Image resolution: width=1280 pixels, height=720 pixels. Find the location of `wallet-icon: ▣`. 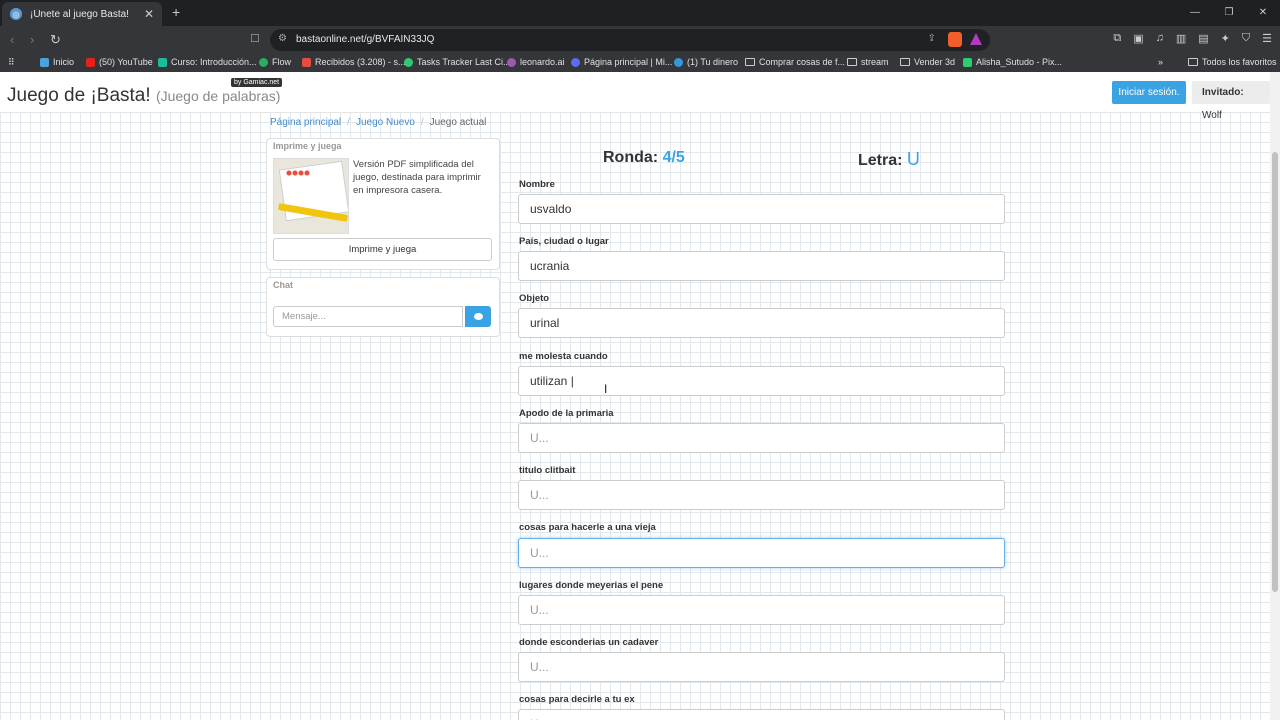

wallet-icon: ▣ is located at coordinates (1138, 38).